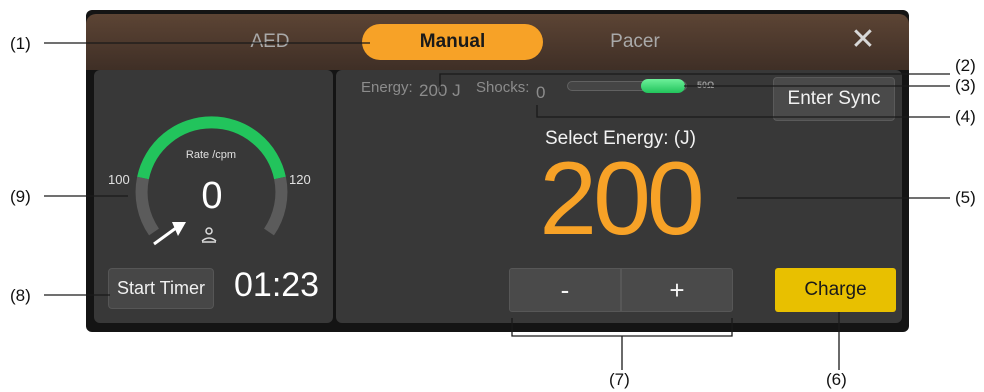 This screenshot has width=984, height=392. Describe the element at coordinates (20, 197) in the screenshot. I see `callout-9: (9)` at that location.